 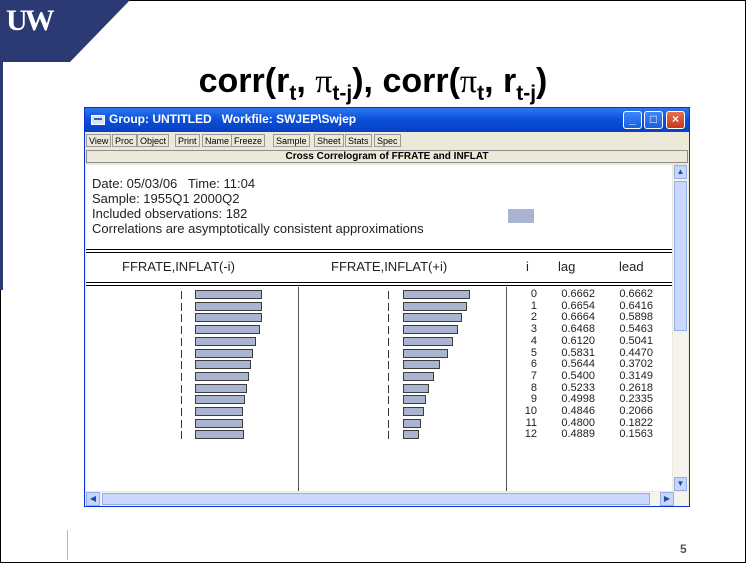 I want to click on lag-value: 0.4998, so click(x=578, y=399).